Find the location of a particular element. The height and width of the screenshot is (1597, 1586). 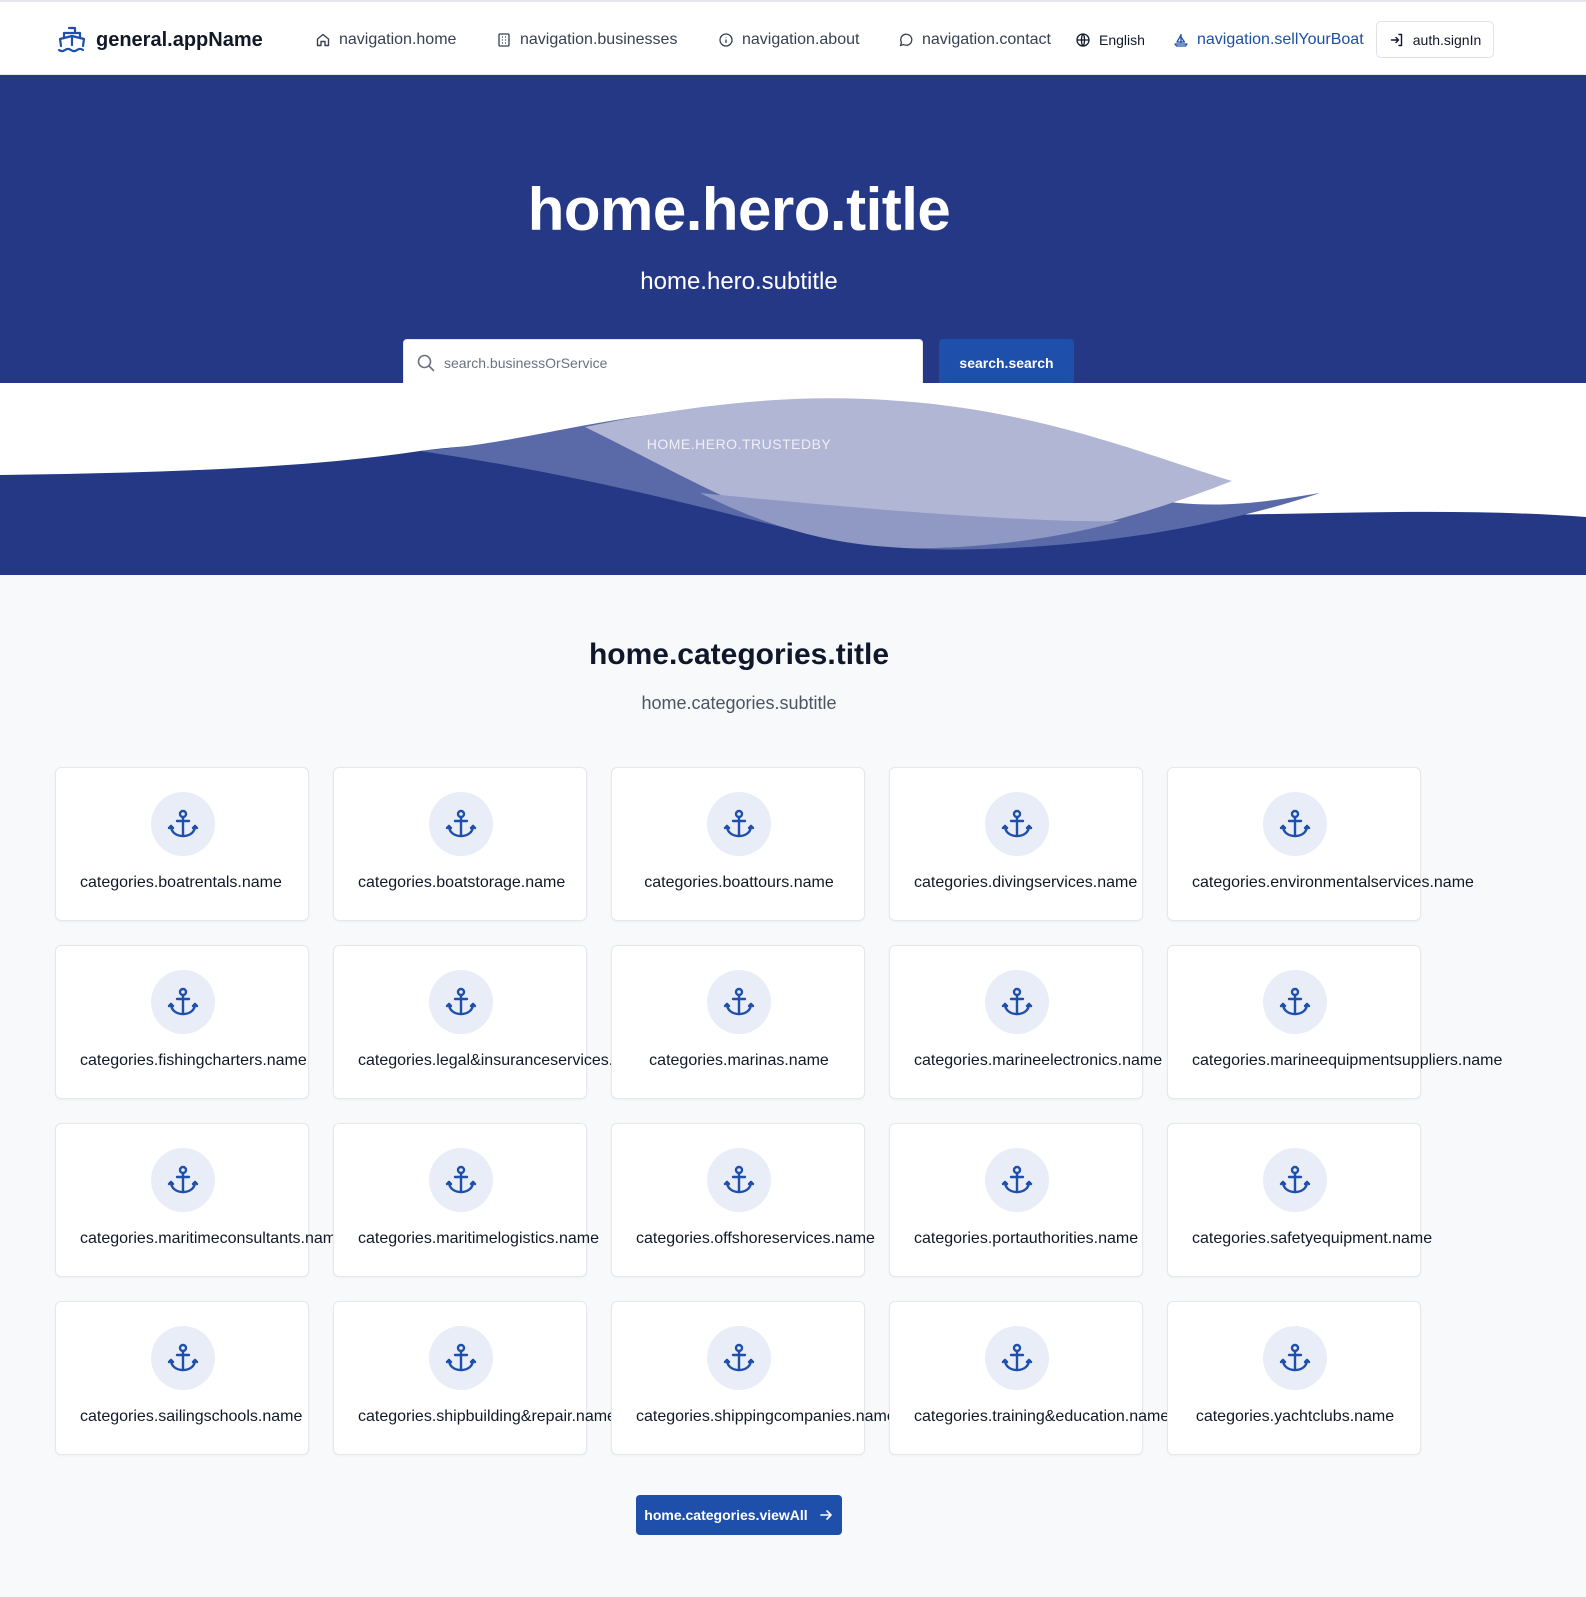

brand-logo-link: general.appName is located at coordinates (159, 40).